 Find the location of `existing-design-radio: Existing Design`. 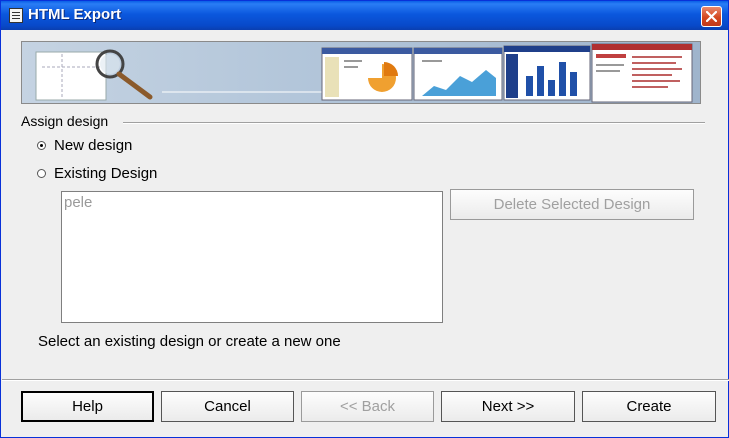

existing-design-radio: Existing Design is located at coordinates (97, 173).